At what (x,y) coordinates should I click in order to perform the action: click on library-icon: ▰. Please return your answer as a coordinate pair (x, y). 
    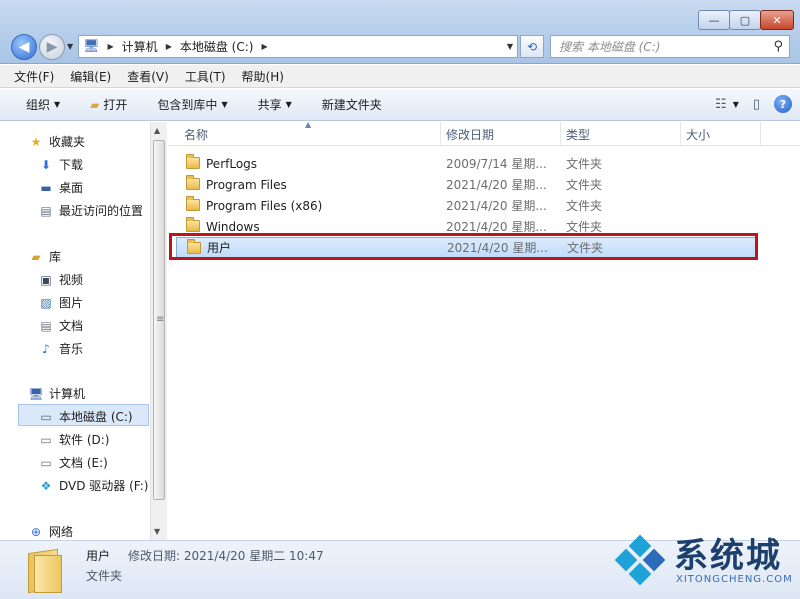
    Looking at the image, I should click on (36, 256).